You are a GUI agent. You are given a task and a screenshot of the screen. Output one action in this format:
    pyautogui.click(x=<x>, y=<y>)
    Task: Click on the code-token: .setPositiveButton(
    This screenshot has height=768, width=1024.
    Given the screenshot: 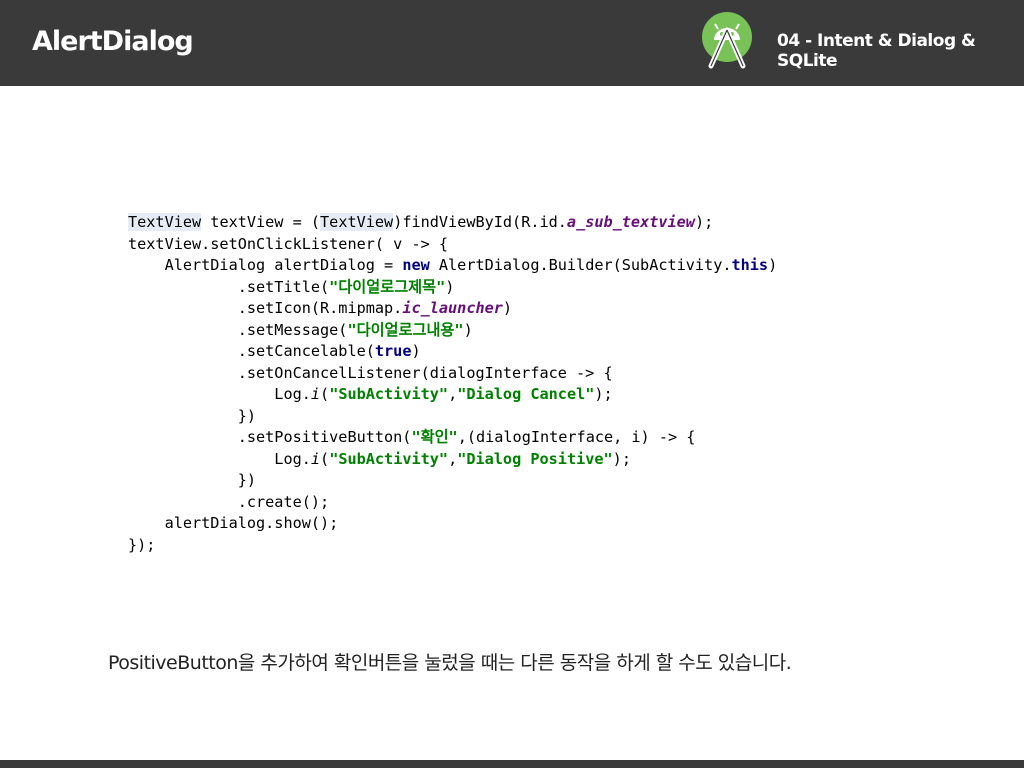 What is the action you would take?
    pyautogui.click(x=270, y=437)
    